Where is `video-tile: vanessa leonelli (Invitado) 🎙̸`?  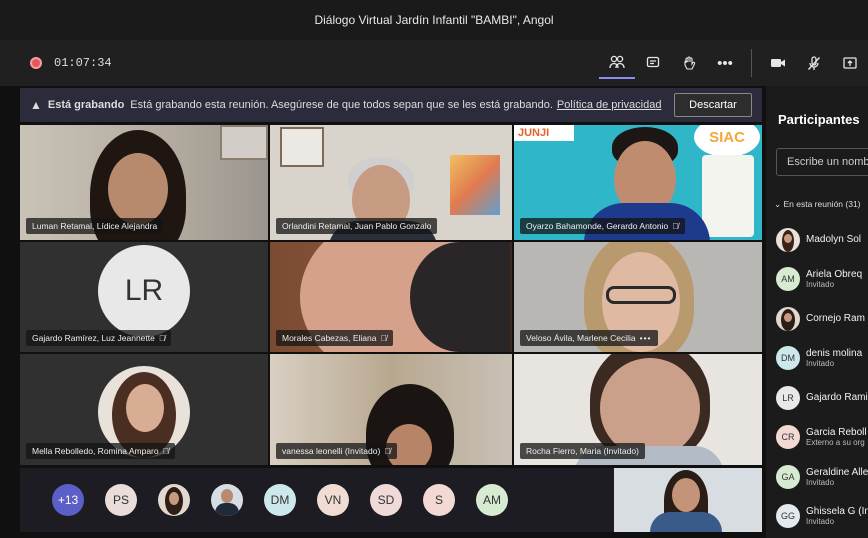
video-tile: vanessa leonelli (Invitado) 🎙̸ is located at coordinates (391, 409).